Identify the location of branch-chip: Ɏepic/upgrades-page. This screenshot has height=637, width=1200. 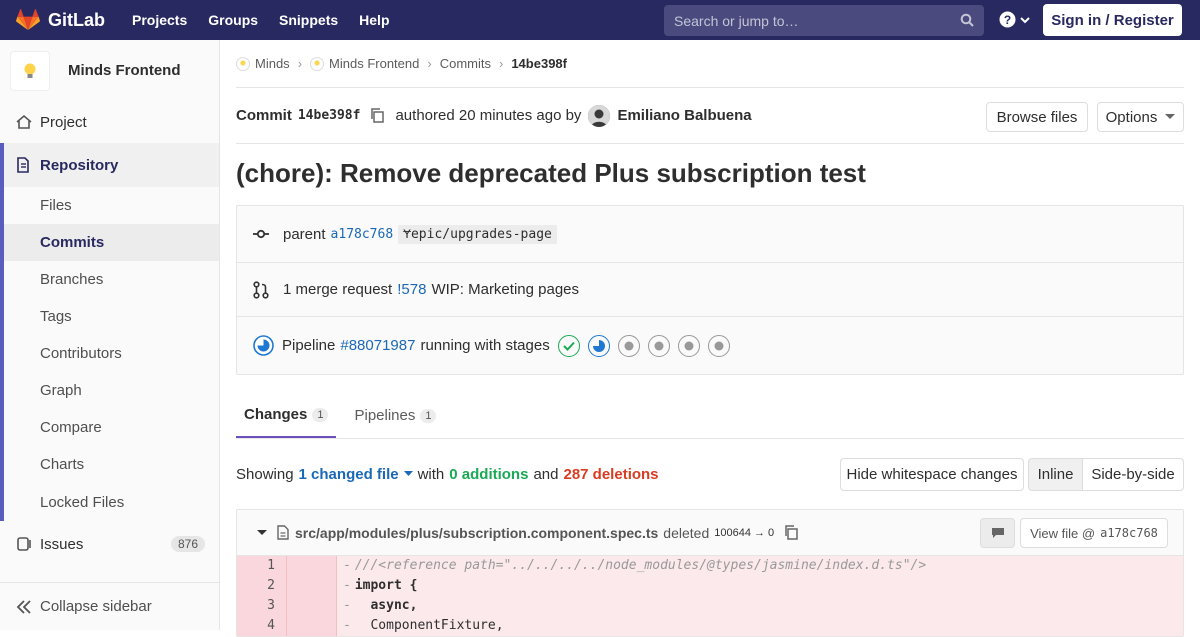
(477, 234).